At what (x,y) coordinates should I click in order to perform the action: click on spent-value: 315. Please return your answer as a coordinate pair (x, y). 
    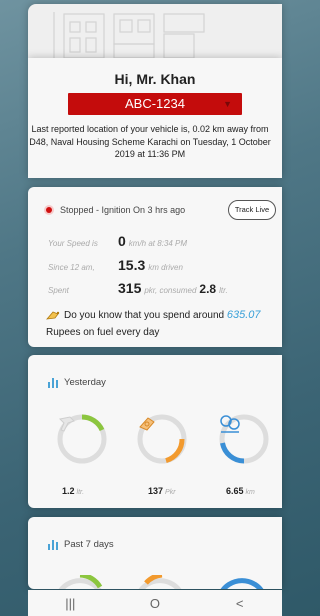
    Looking at the image, I should click on (130, 288).